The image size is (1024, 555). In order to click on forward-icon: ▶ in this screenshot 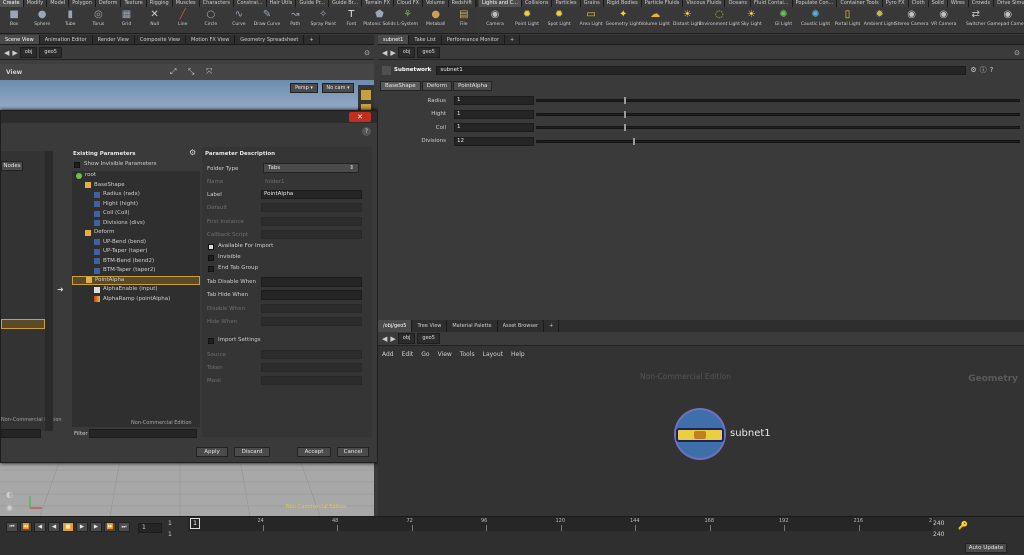, I will do `click(392, 339)`.